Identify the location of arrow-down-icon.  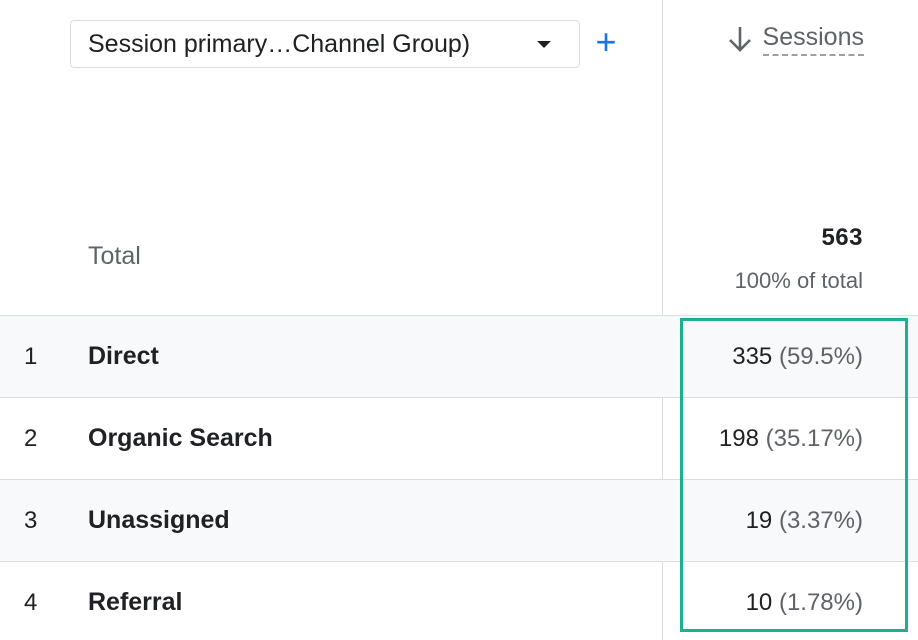
(739, 39).